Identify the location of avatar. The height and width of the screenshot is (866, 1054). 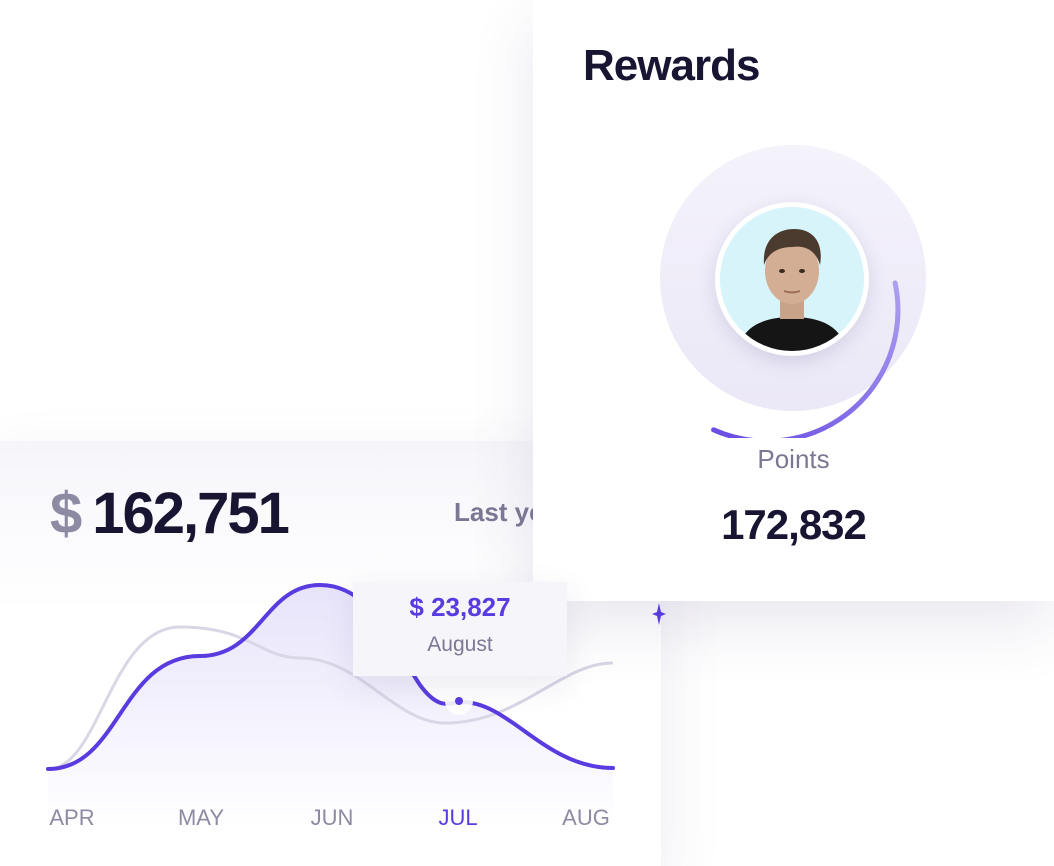
(792, 279).